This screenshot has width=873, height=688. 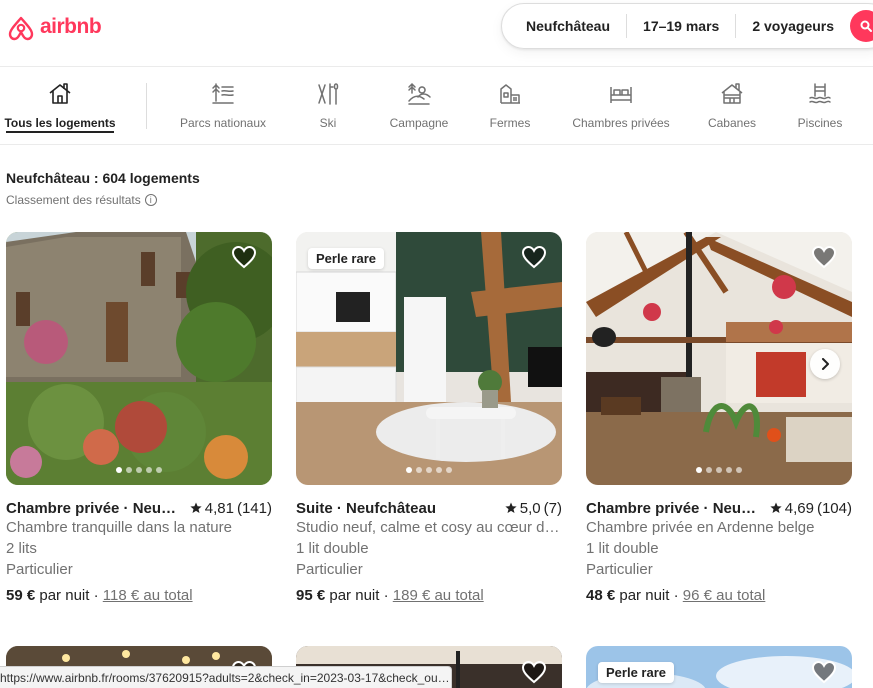 I want to click on category-piscines: Piscines, so click(x=820, y=105).